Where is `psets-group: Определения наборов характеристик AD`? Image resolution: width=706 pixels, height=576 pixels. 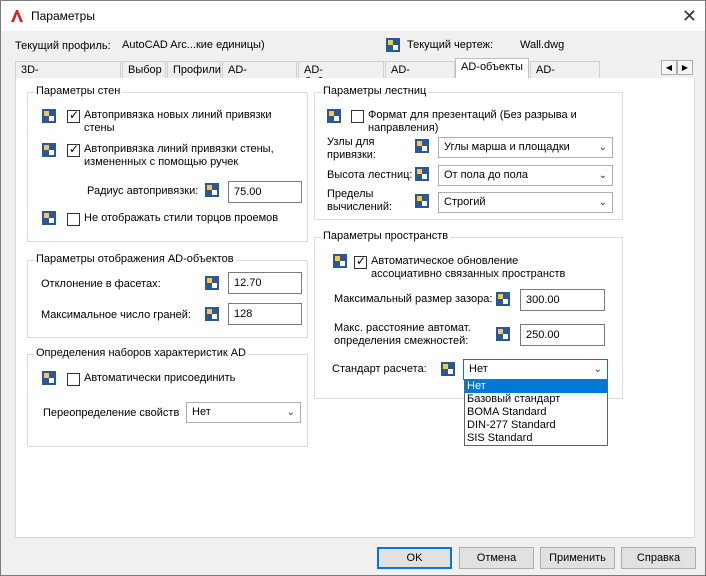 psets-group: Определения наборов характеристик AD is located at coordinates (167, 397).